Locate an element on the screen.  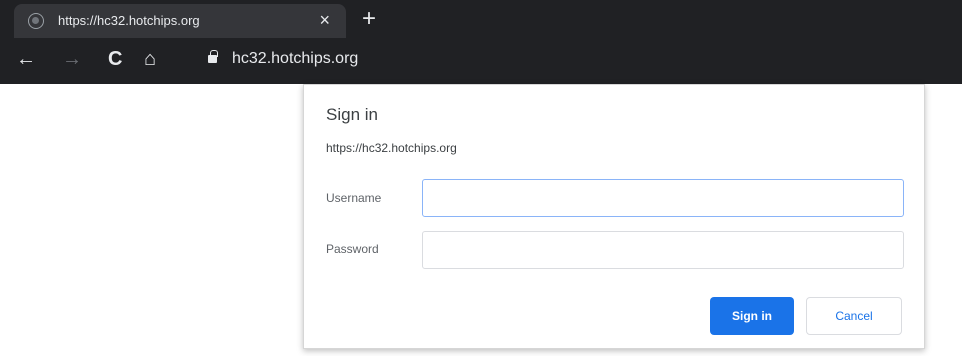
reload-icon: C is located at coordinates (115, 59).